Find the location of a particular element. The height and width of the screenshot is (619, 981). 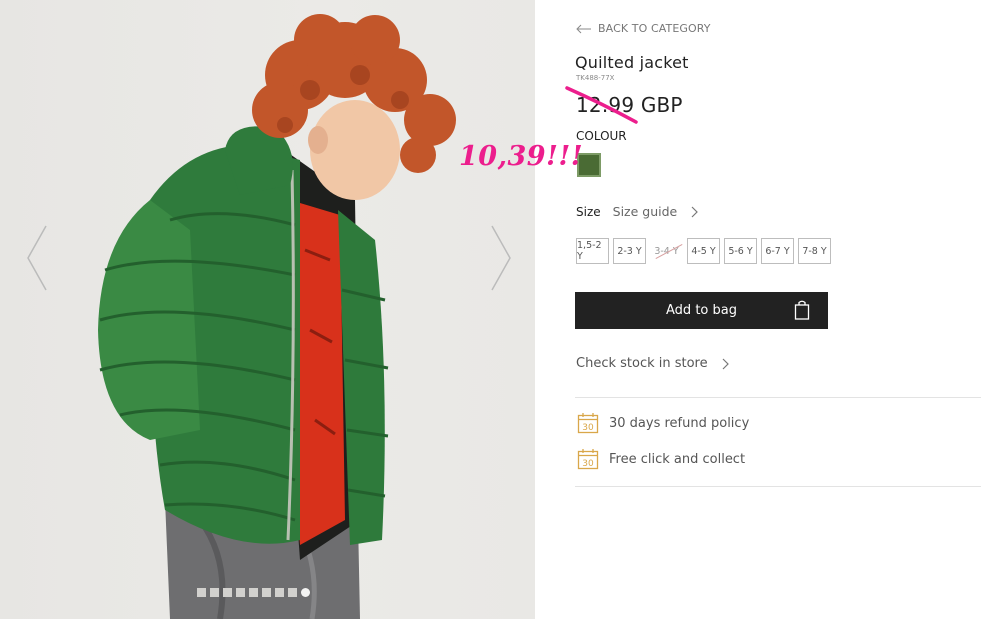

arrow-left-icon is located at coordinates (583, 28).